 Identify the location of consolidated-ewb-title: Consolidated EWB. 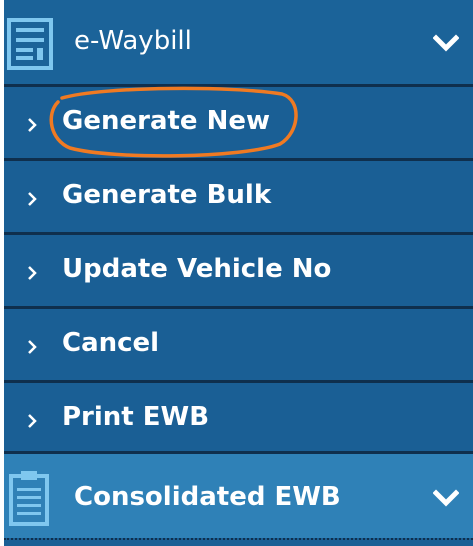
(207, 497).